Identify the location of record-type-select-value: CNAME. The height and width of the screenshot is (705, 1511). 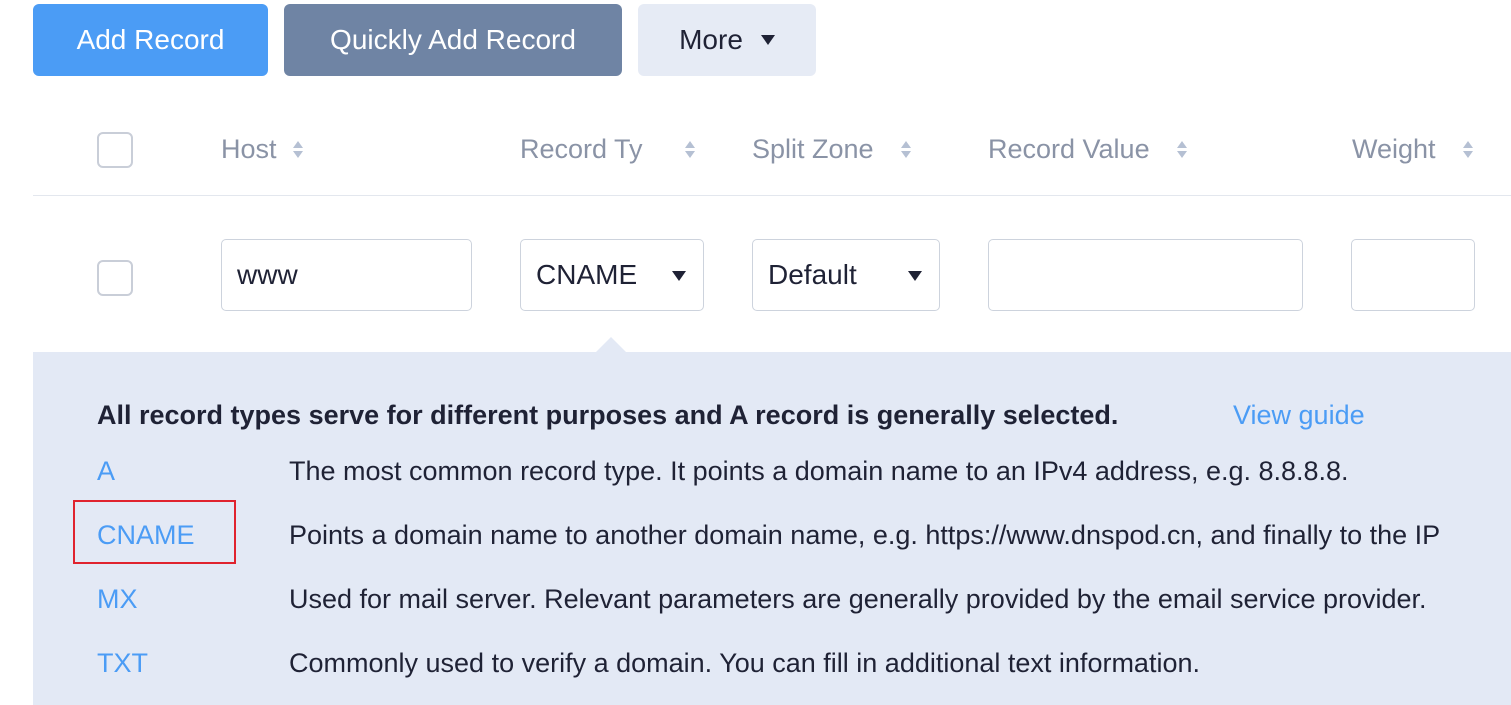
(587, 274).